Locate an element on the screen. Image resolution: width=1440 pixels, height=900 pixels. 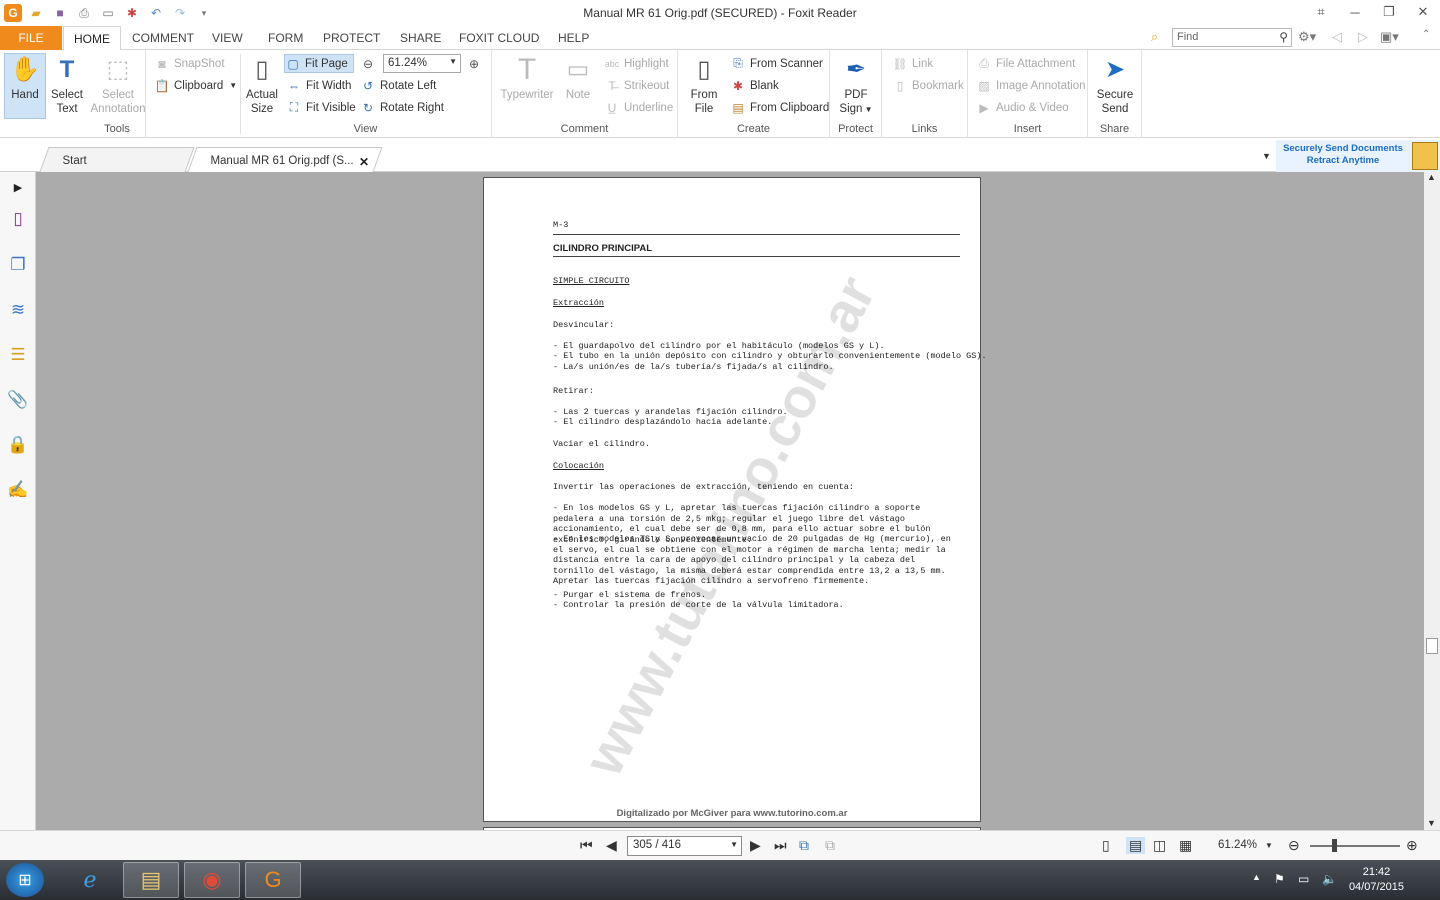
fit-visible-button: ⛶ Fit Visible is located at coordinates (321, 107).